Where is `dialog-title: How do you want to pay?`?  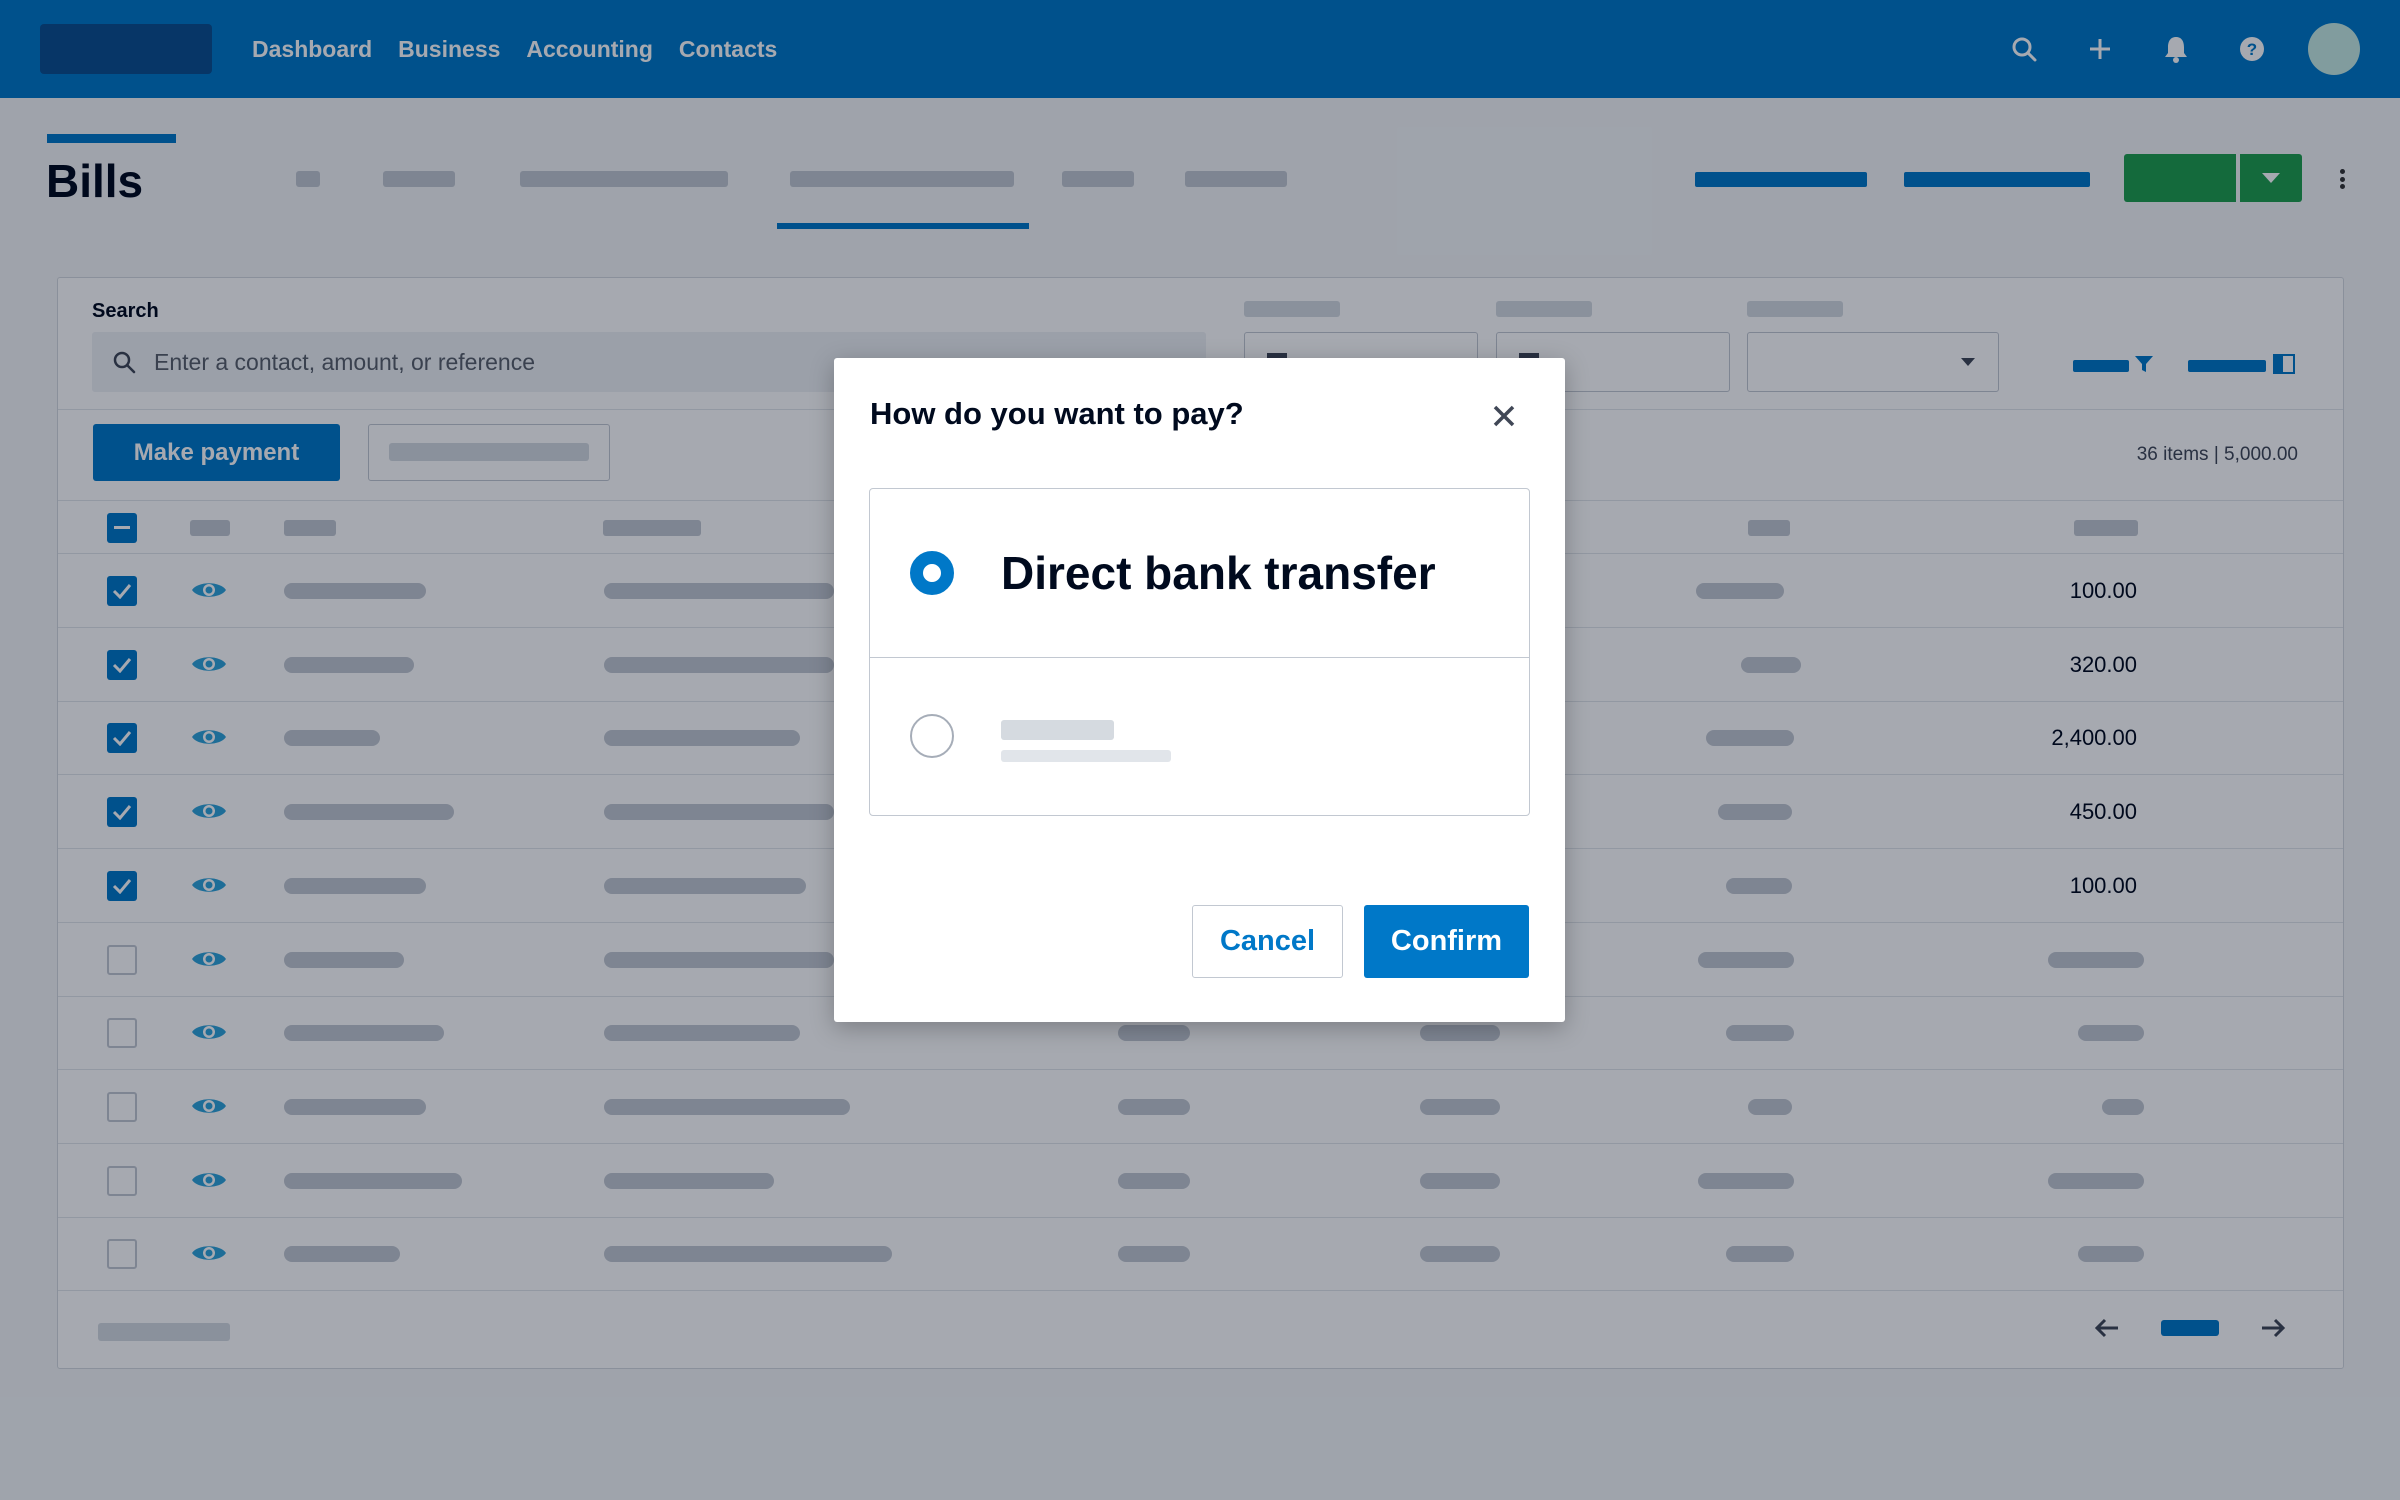 dialog-title: How do you want to pay? is located at coordinates (1057, 413).